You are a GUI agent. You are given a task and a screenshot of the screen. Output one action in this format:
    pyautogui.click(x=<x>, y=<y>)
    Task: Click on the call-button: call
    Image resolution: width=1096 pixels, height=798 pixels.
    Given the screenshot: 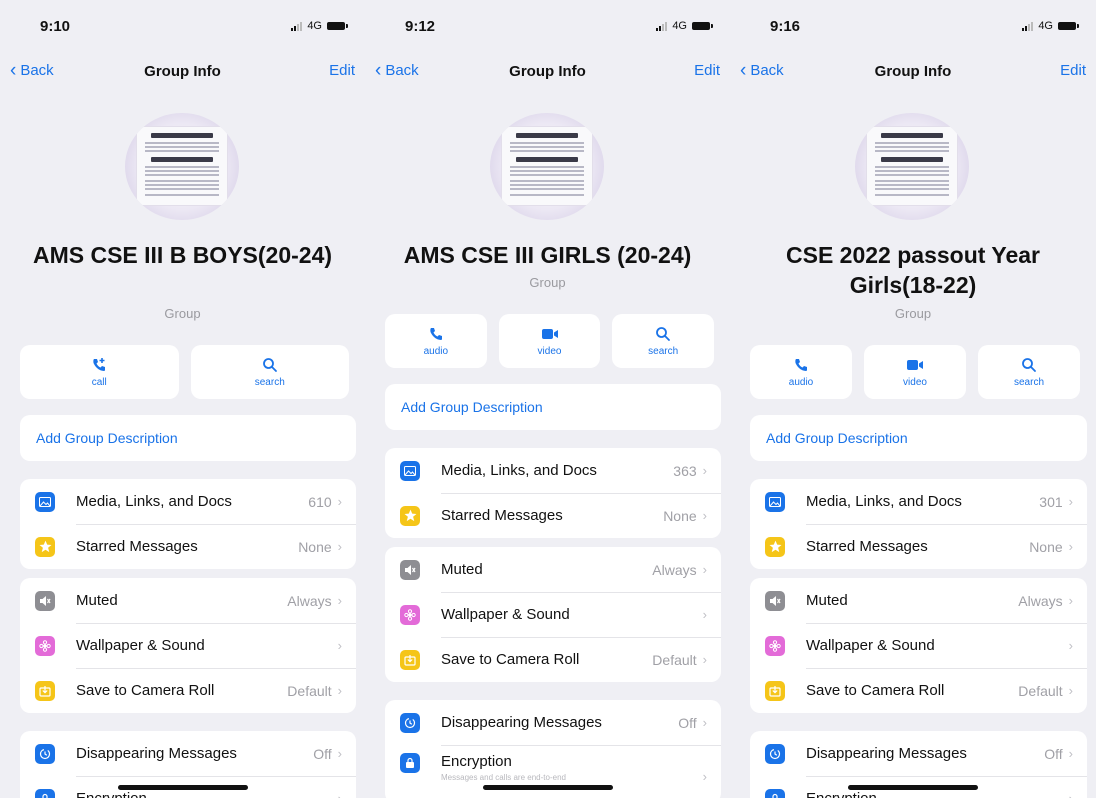 What is the action you would take?
    pyautogui.click(x=99, y=372)
    